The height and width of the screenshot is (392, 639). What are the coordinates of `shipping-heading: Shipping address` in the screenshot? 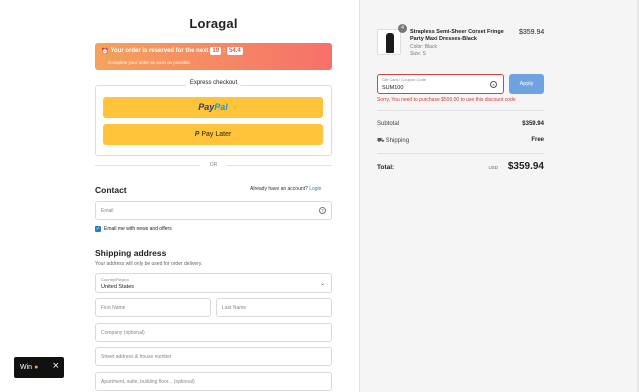 It's located at (131, 253).